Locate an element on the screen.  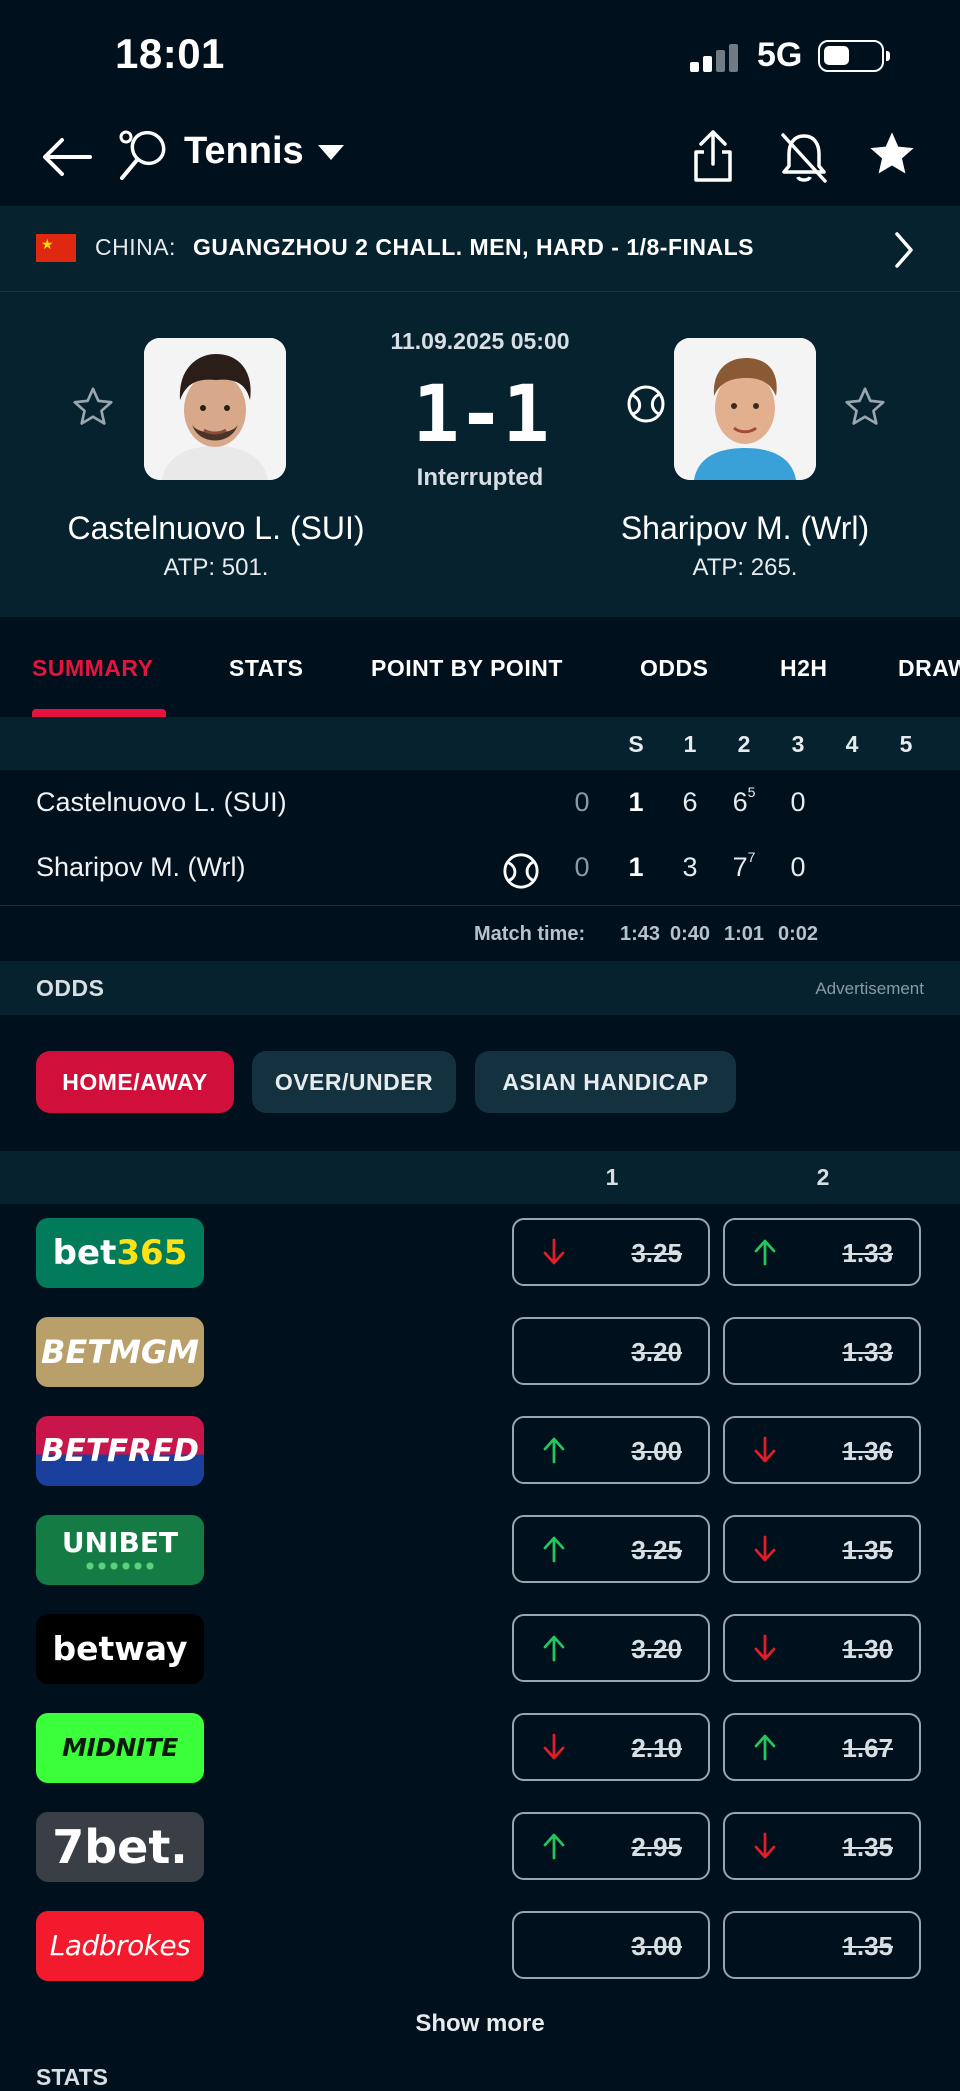
filter-over-under: OVER/UNDER is located at coordinates (354, 1082).